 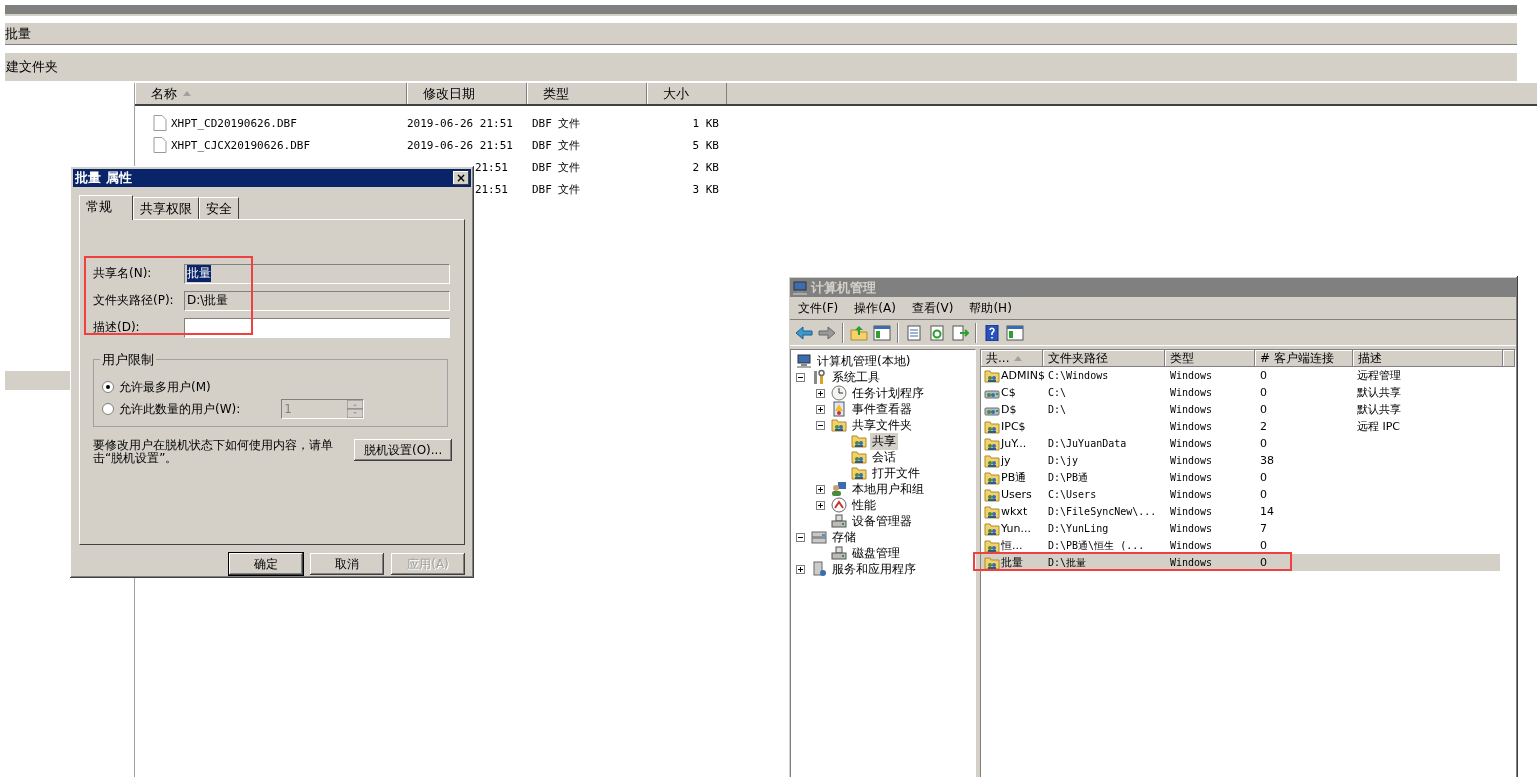 What do you see at coordinates (874, 569) in the screenshot?
I see `tree-item: 服务和应用程序` at bounding box center [874, 569].